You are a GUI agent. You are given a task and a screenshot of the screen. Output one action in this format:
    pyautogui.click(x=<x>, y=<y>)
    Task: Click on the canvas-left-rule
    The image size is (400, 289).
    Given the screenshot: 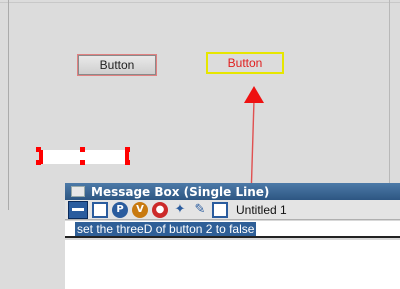 What is the action you would take?
    pyautogui.click(x=8, y=105)
    